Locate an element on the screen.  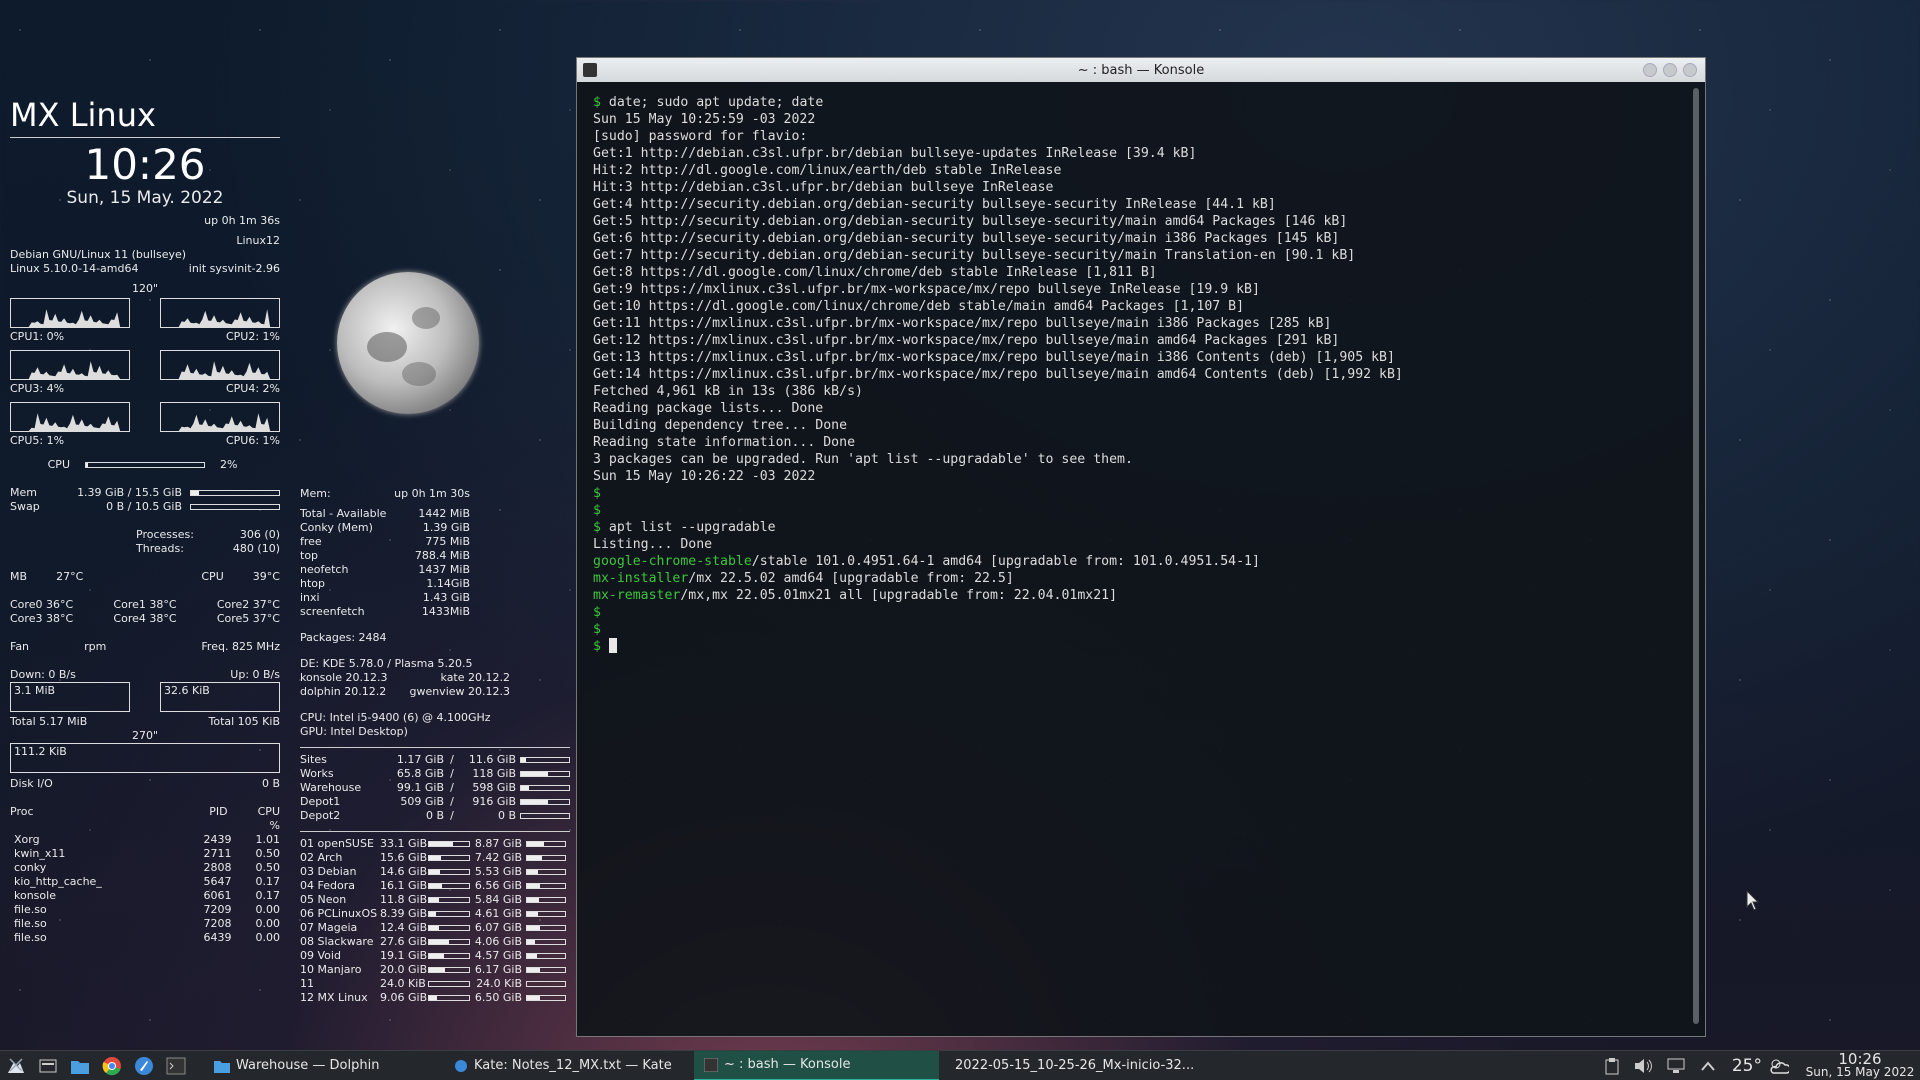
partition-name: 04 Fedora is located at coordinates (327, 885).